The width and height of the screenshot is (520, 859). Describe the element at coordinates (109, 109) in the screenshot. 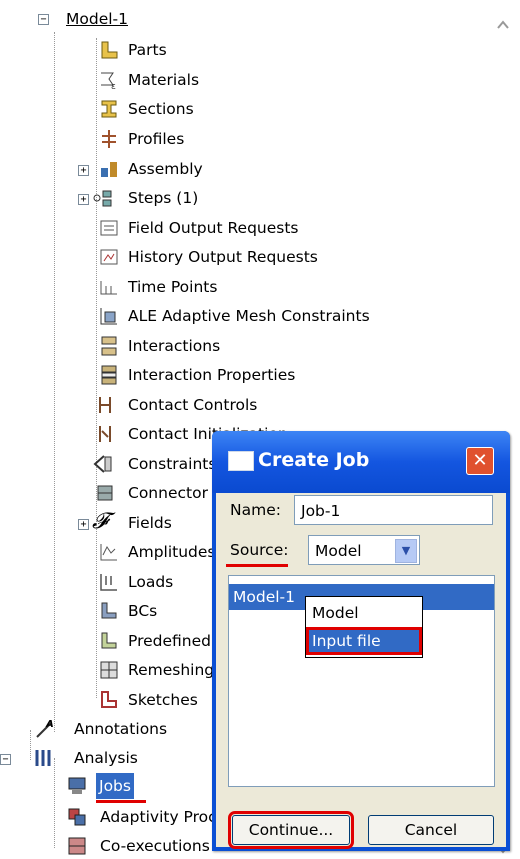

I see `sections-icon` at that location.